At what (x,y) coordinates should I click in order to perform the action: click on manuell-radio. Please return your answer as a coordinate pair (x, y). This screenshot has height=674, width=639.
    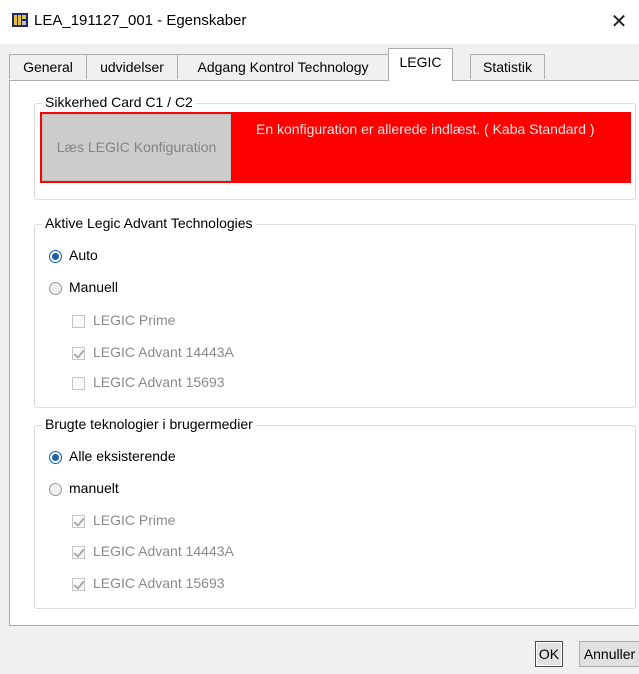
    Looking at the image, I should click on (55, 288).